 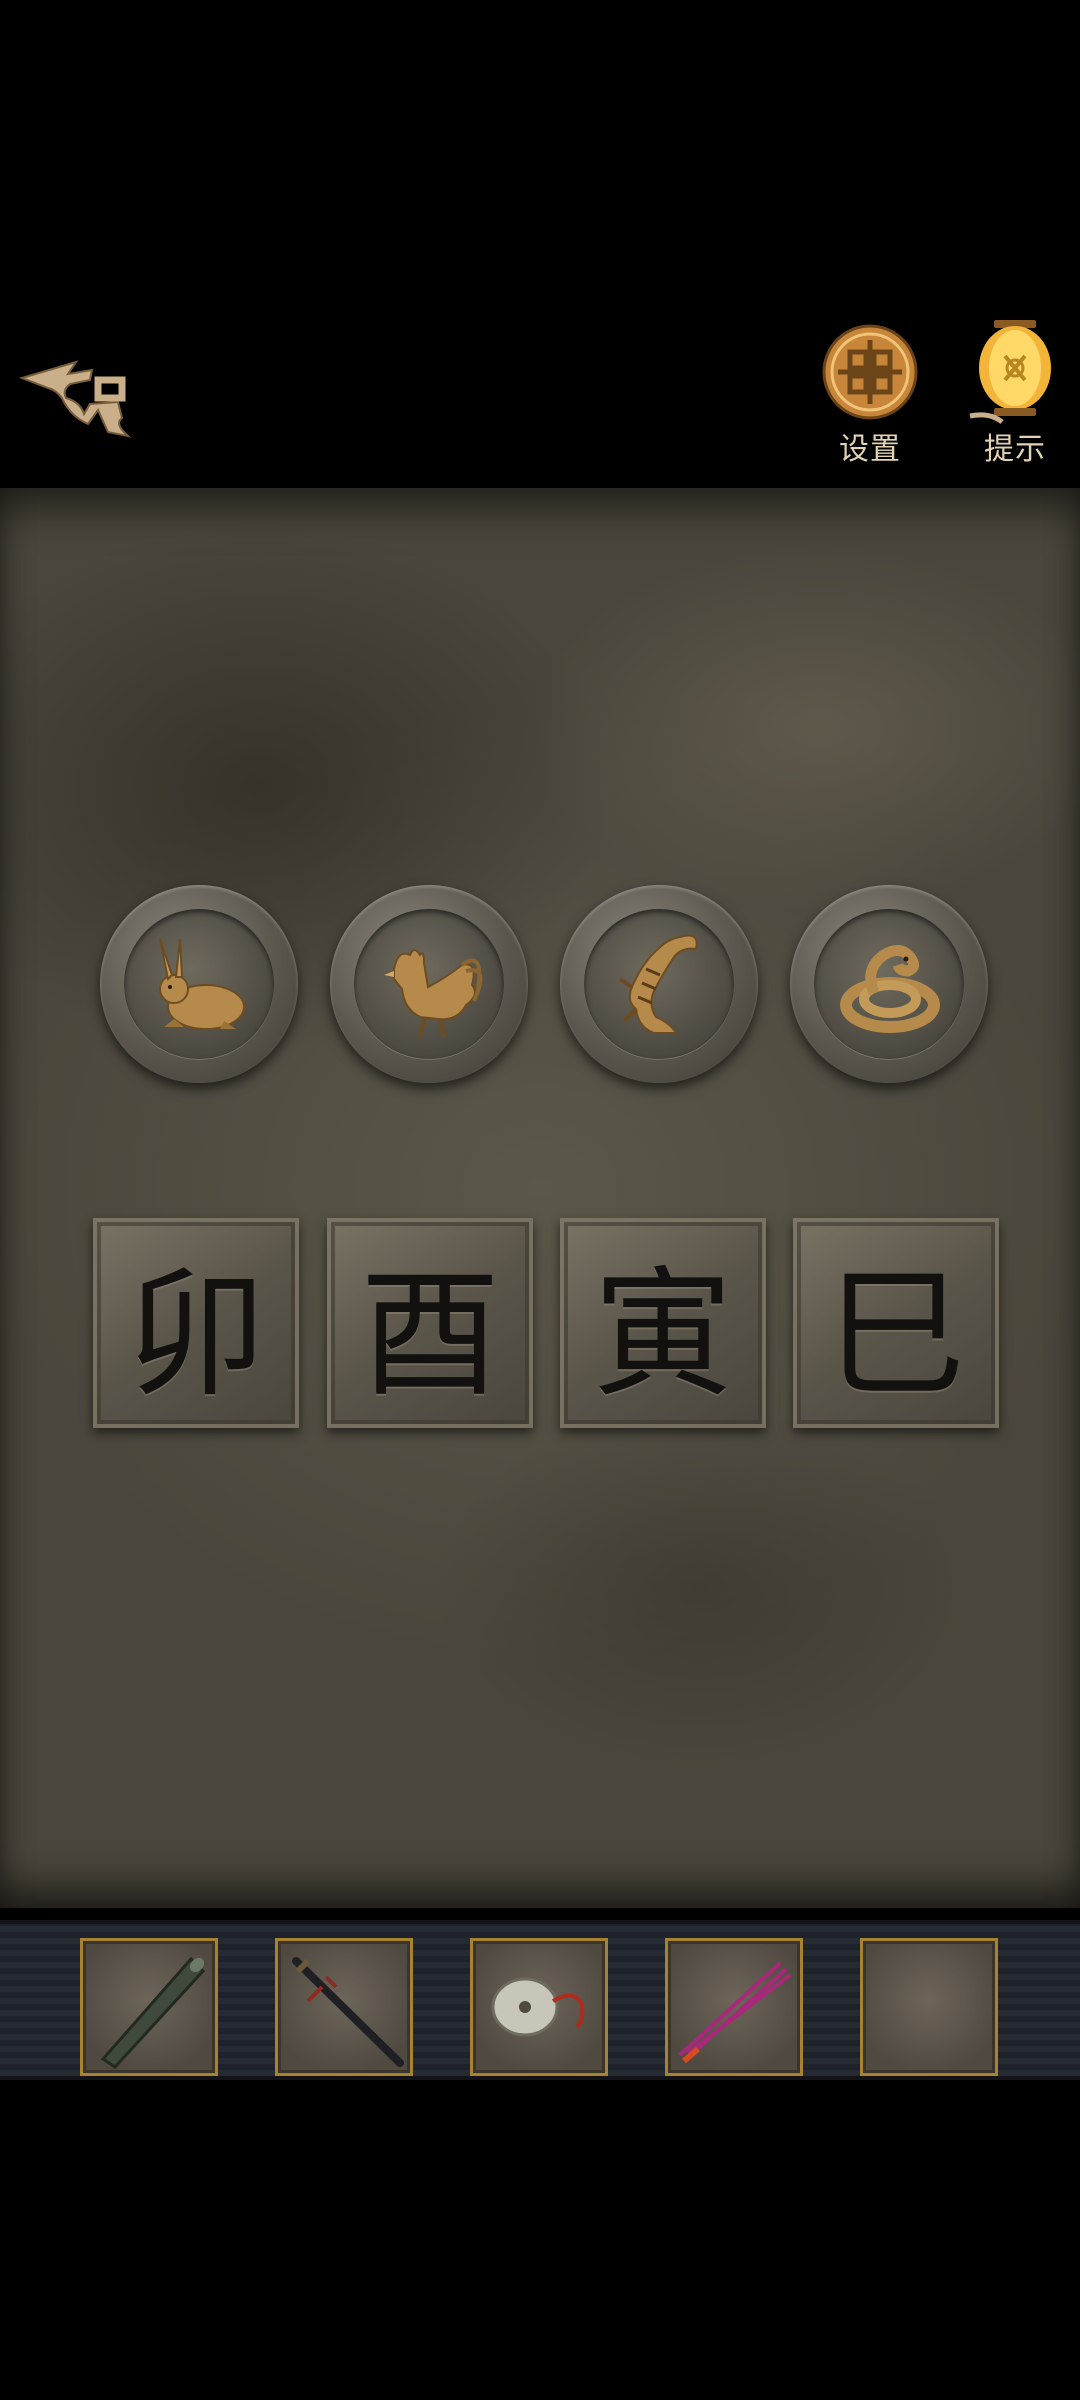 I want to click on settings-medallion-icon, so click(x=870, y=372).